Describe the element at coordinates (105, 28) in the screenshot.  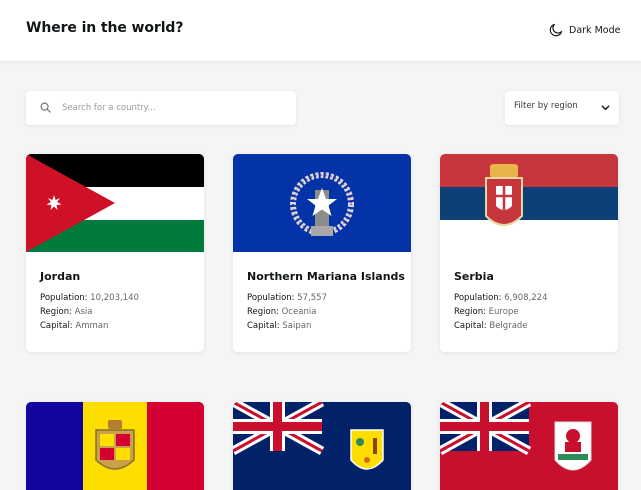
I see `app-title: Where in the world?` at that location.